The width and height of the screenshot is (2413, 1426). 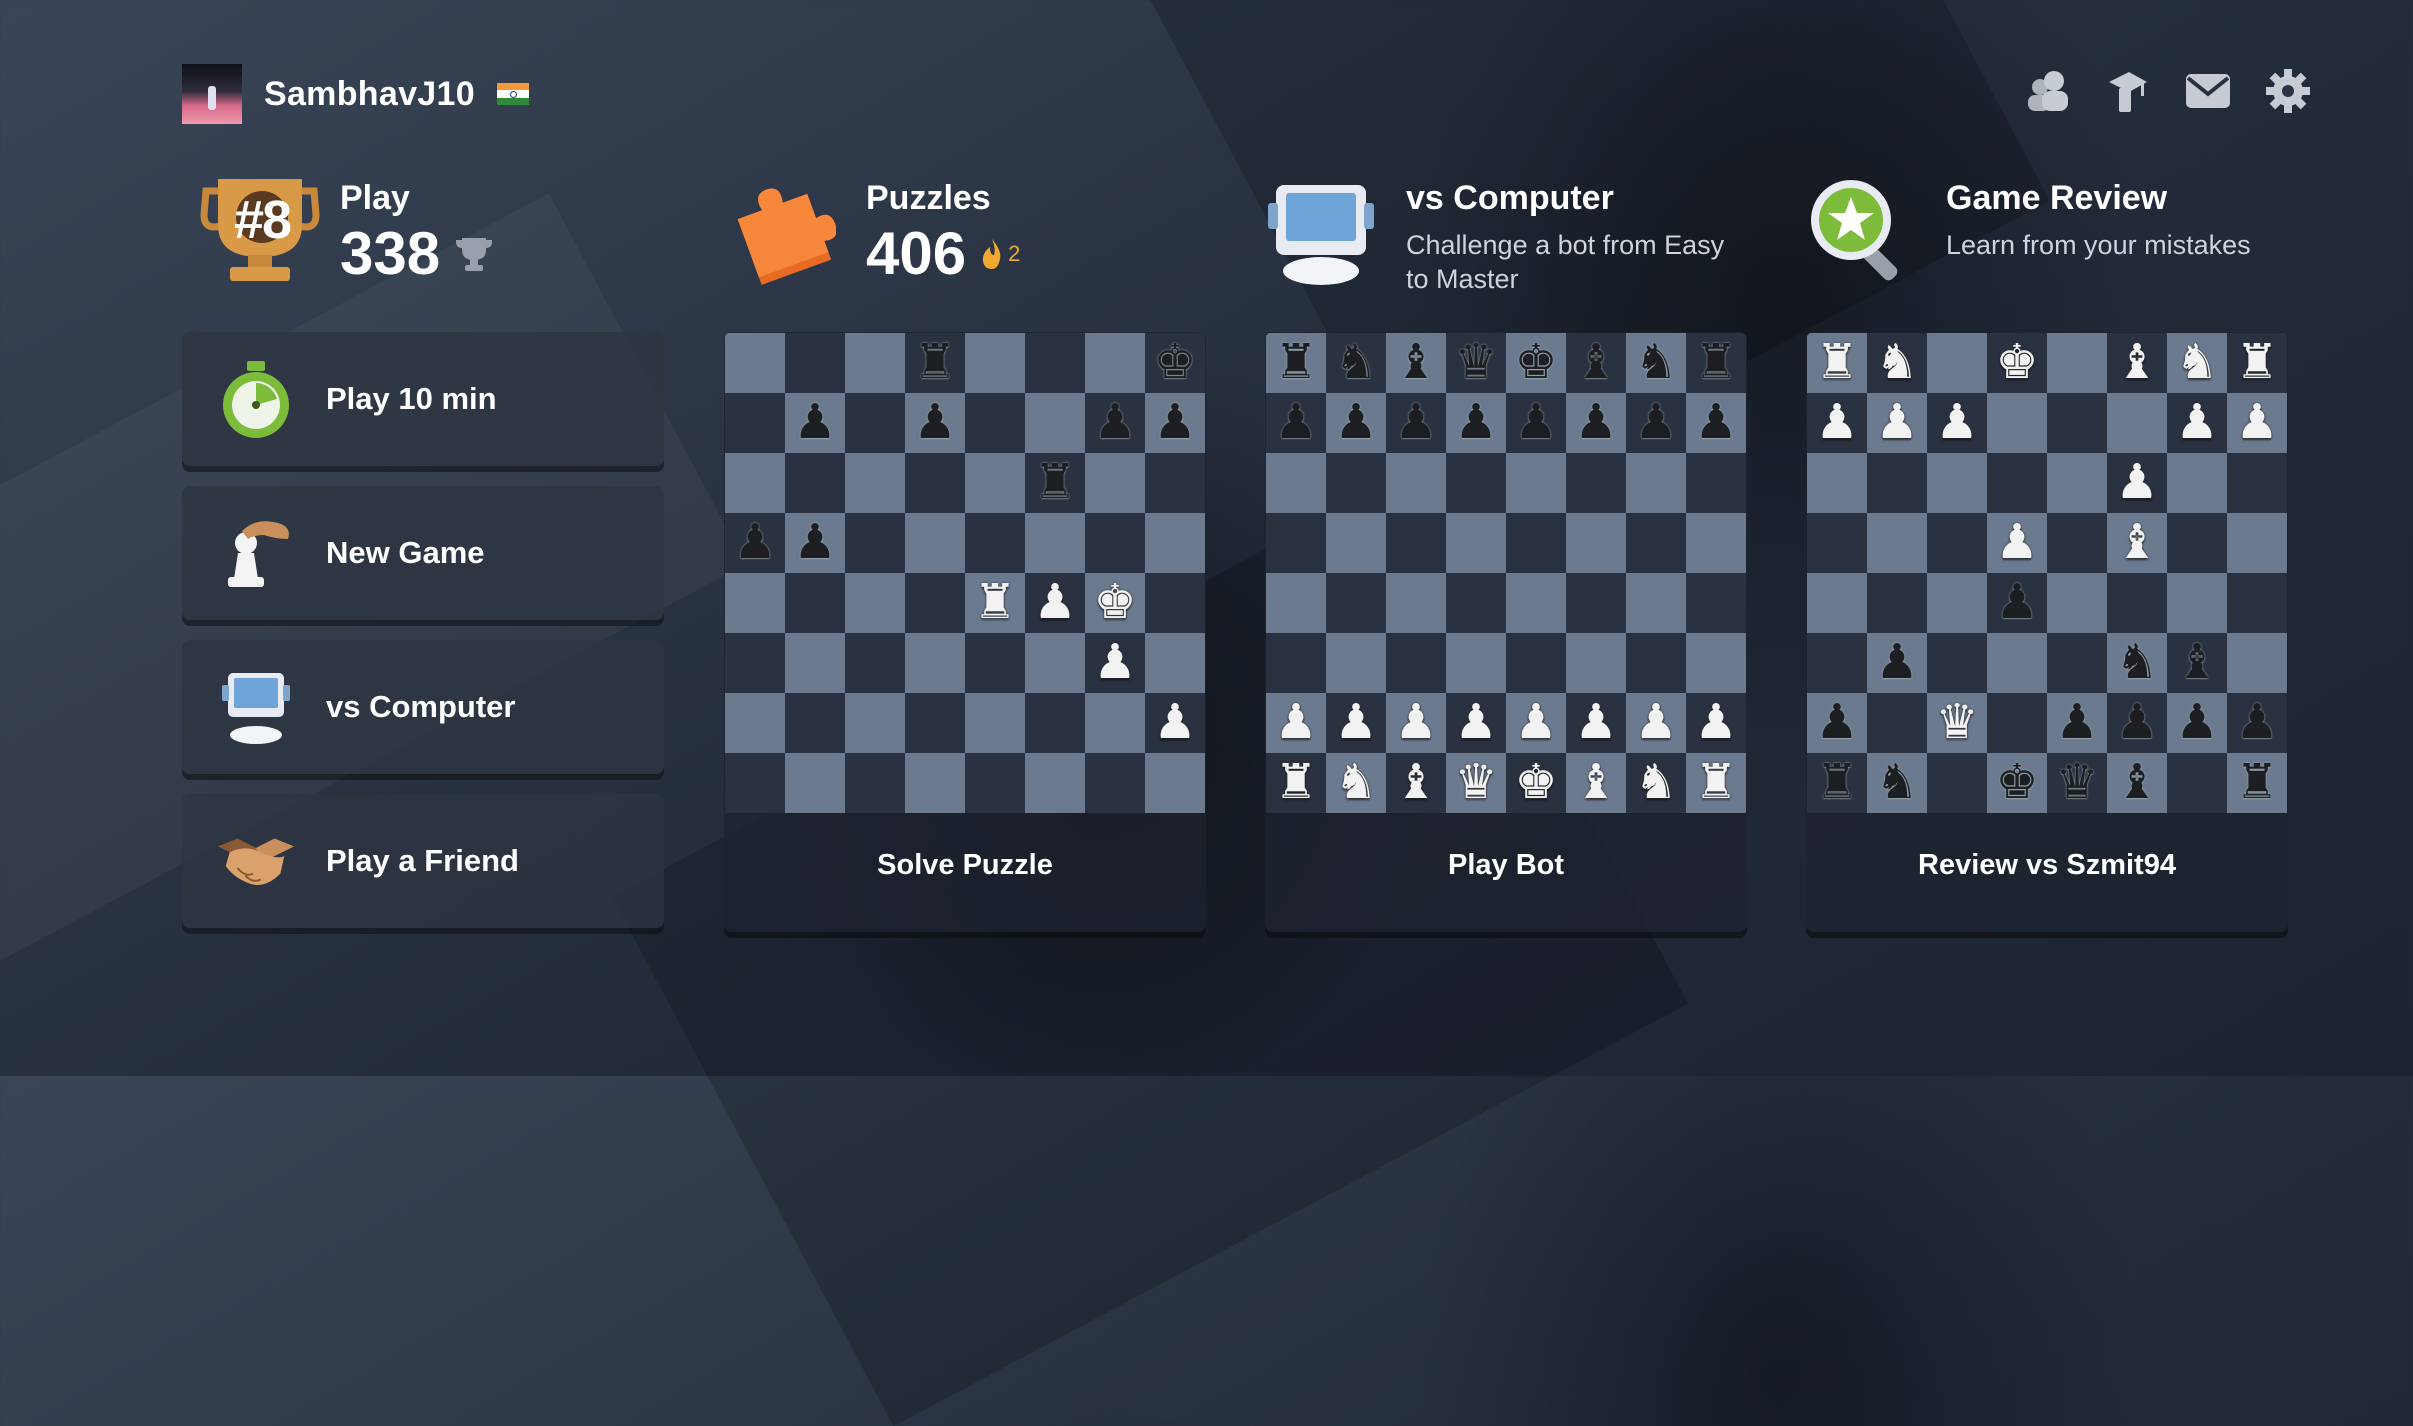 What do you see at coordinates (347, 230) in the screenshot?
I see `play-stat: #8 Play 338` at bounding box center [347, 230].